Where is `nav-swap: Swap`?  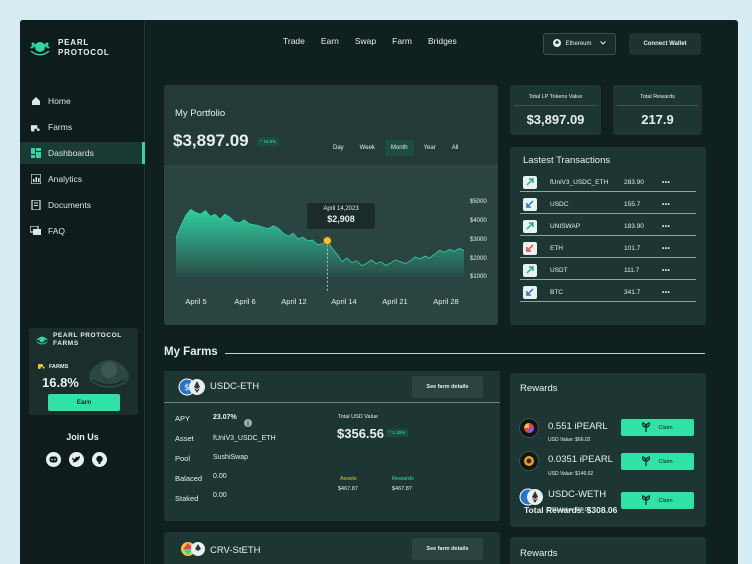
nav-swap: Swap is located at coordinates (365, 41).